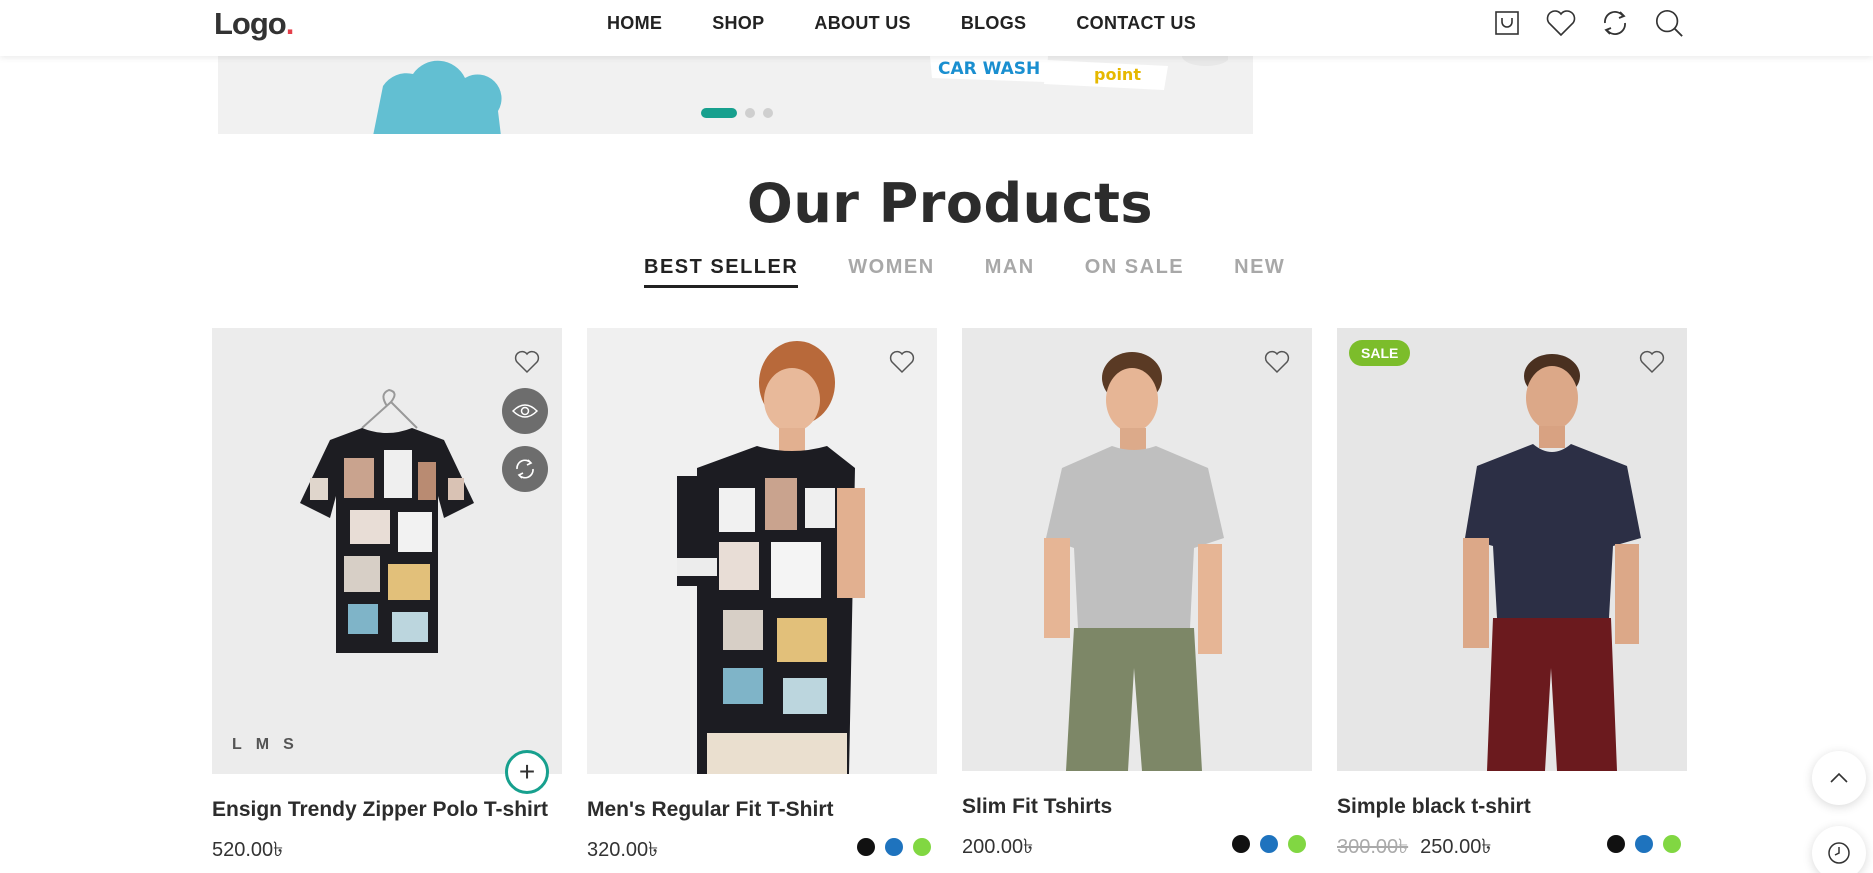 The width and height of the screenshot is (1873, 873). Describe the element at coordinates (623, 850) in the screenshot. I see `product-price: 320.00৳` at that location.